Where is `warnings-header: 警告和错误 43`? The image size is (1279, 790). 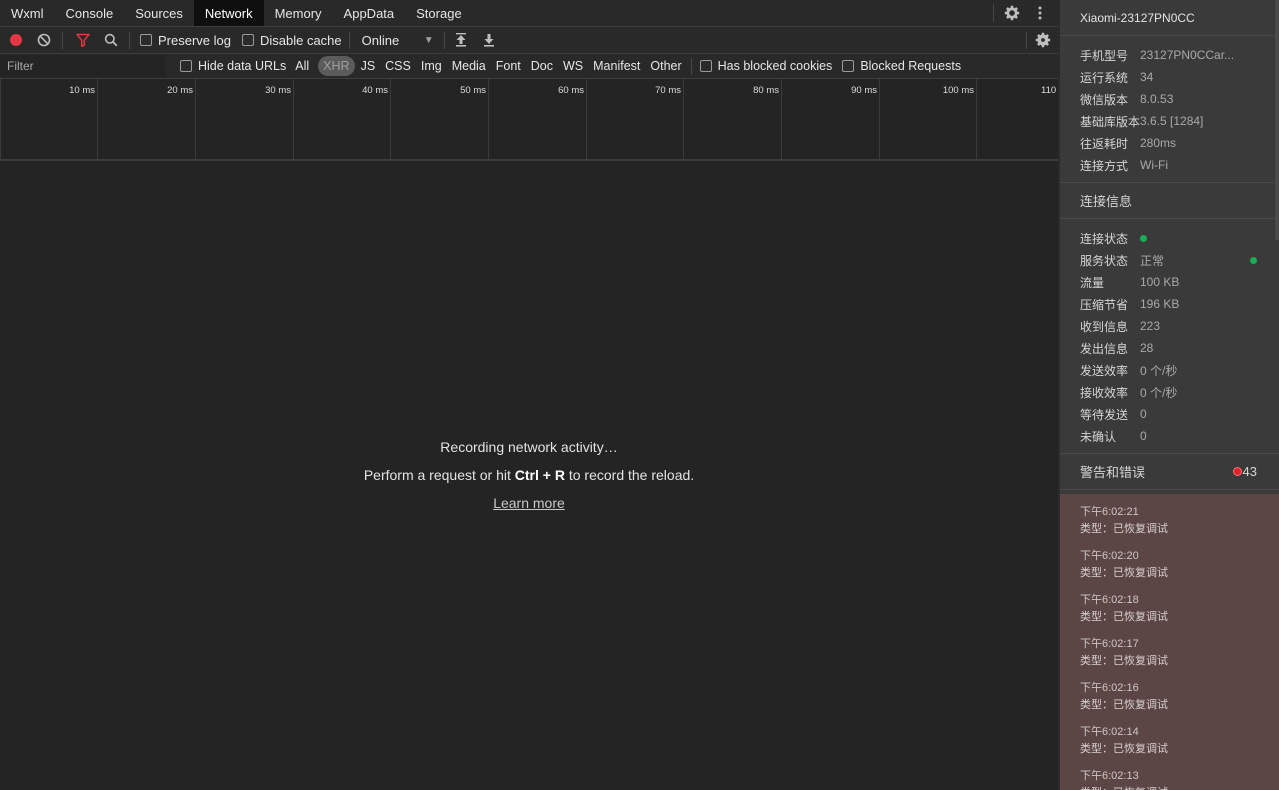 warnings-header: 警告和错误 43 is located at coordinates (1169, 472).